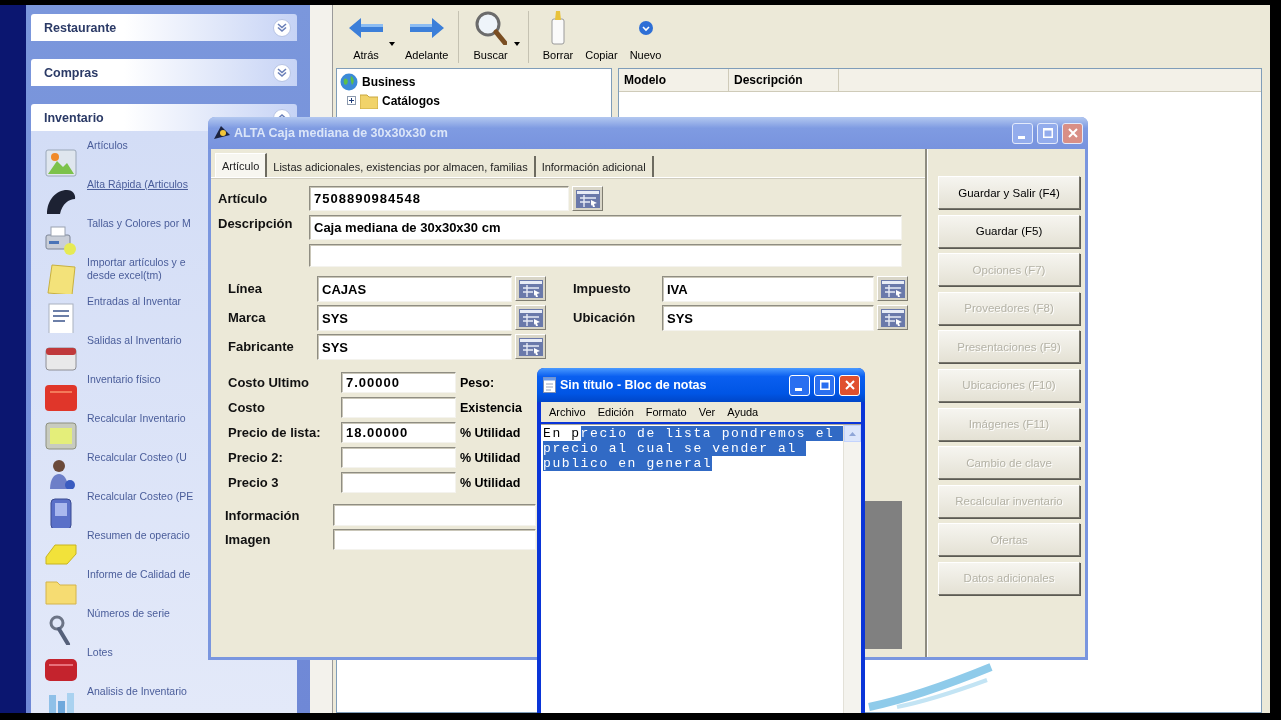  Describe the element at coordinates (666, 412) in the screenshot. I see `menu-item: Formato` at that location.